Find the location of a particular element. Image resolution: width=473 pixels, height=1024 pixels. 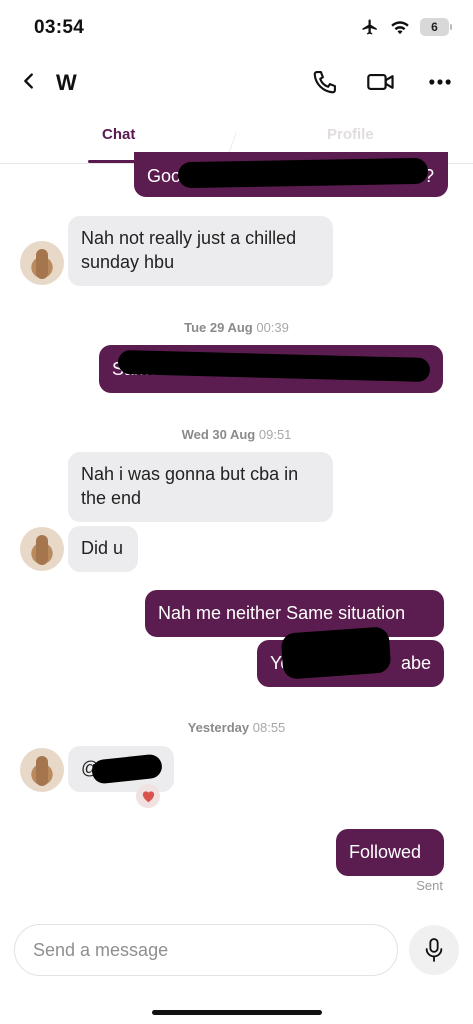

contact-name: W is located at coordinates (66, 83).